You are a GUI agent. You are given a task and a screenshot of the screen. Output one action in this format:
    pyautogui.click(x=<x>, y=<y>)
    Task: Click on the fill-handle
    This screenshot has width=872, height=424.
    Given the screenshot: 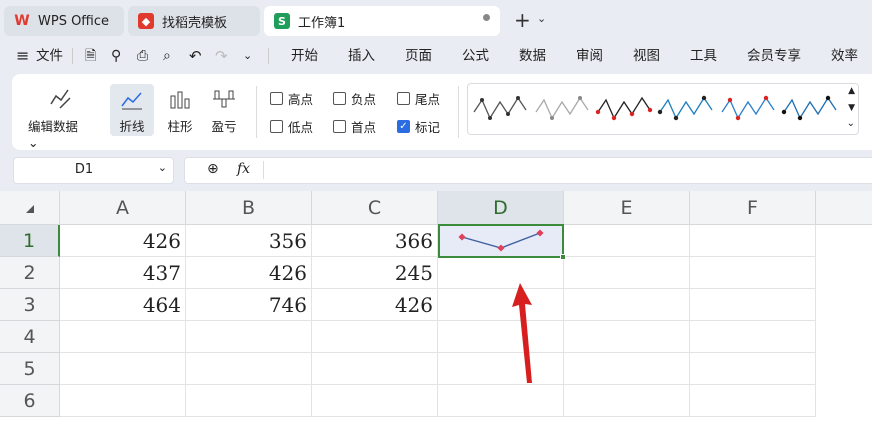 What is the action you would take?
    pyautogui.click(x=563, y=257)
    